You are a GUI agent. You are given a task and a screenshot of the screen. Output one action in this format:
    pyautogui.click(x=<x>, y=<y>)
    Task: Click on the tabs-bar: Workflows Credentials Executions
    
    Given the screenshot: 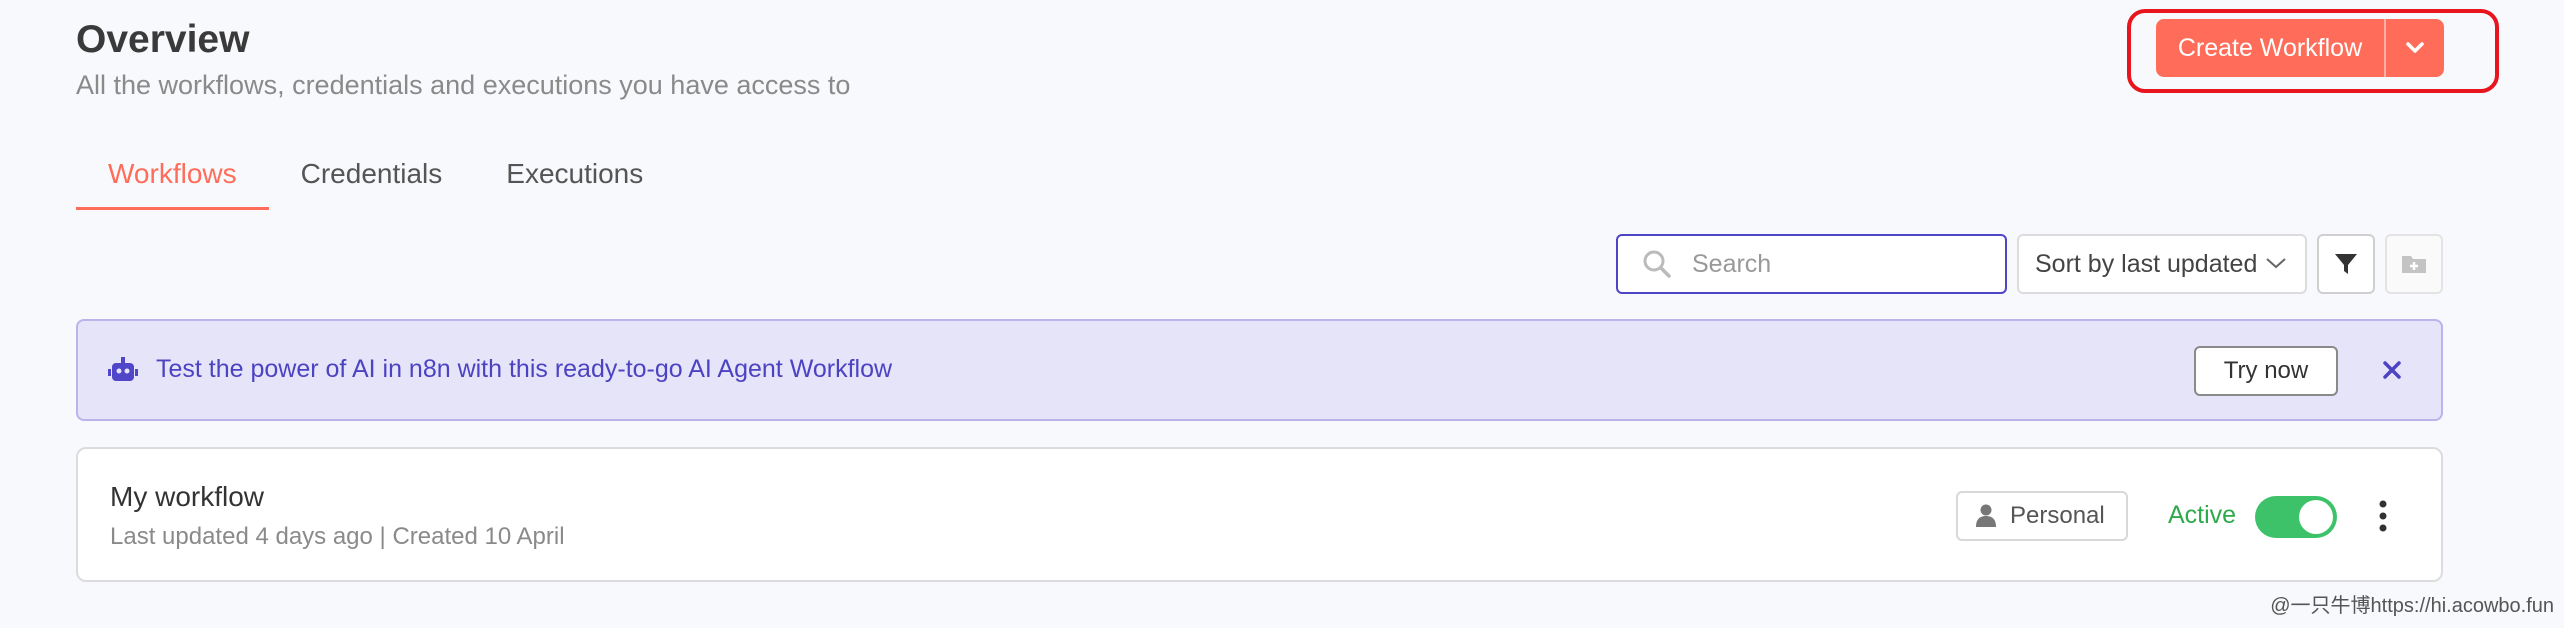 What is the action you would take?
    pyautogui.click(x=375, y=180)
    